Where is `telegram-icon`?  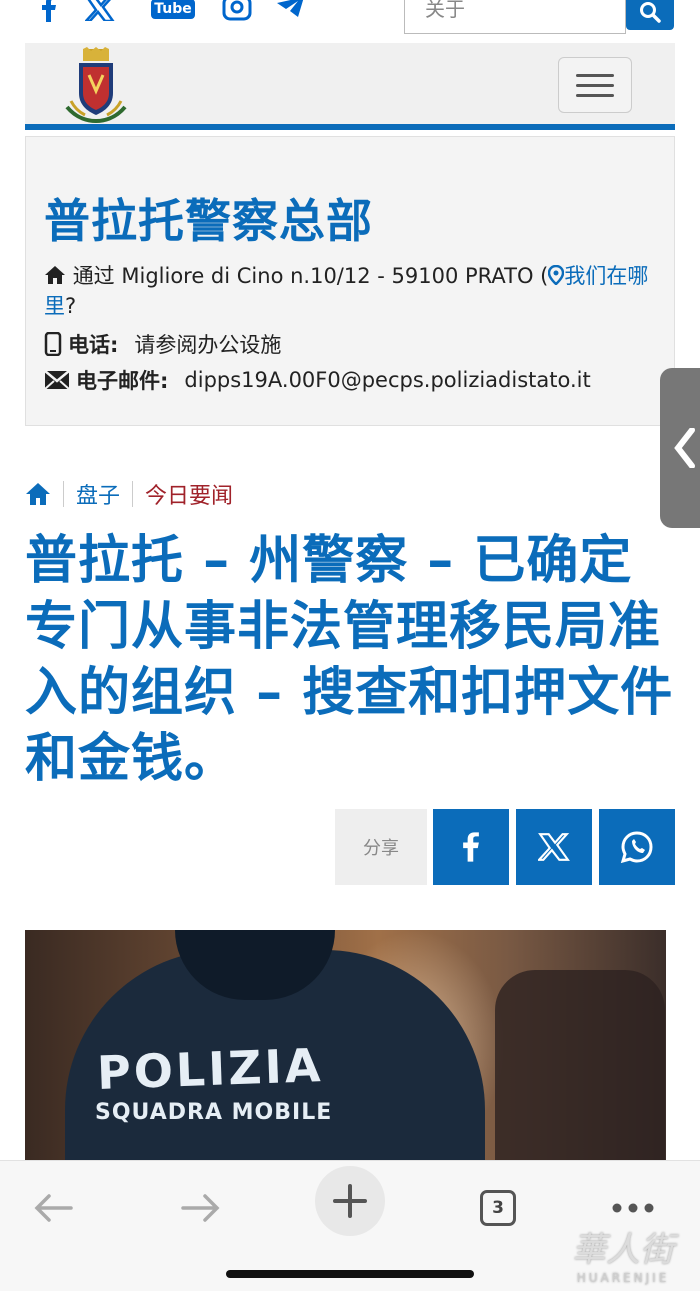
telegram-icon is located at coordinates (291, 12).